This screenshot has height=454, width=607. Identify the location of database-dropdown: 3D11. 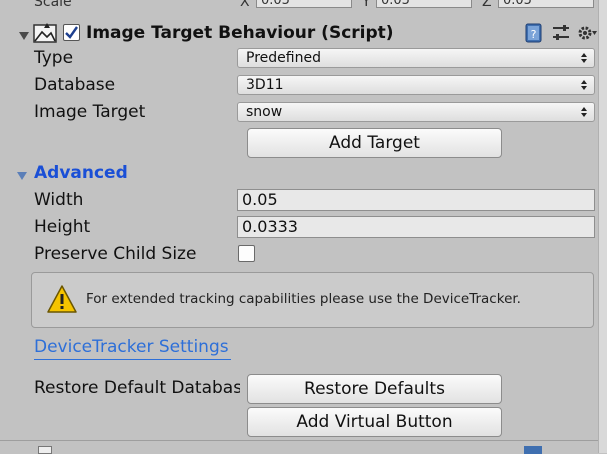
(416, 85).